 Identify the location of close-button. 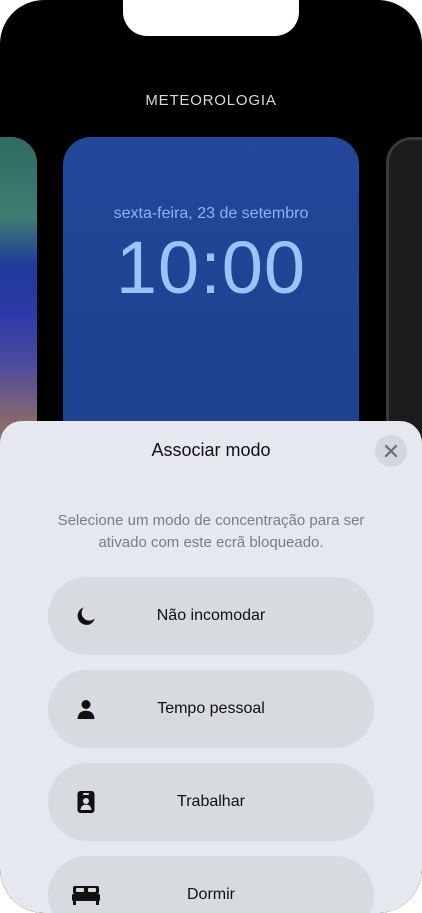
(391, 451).